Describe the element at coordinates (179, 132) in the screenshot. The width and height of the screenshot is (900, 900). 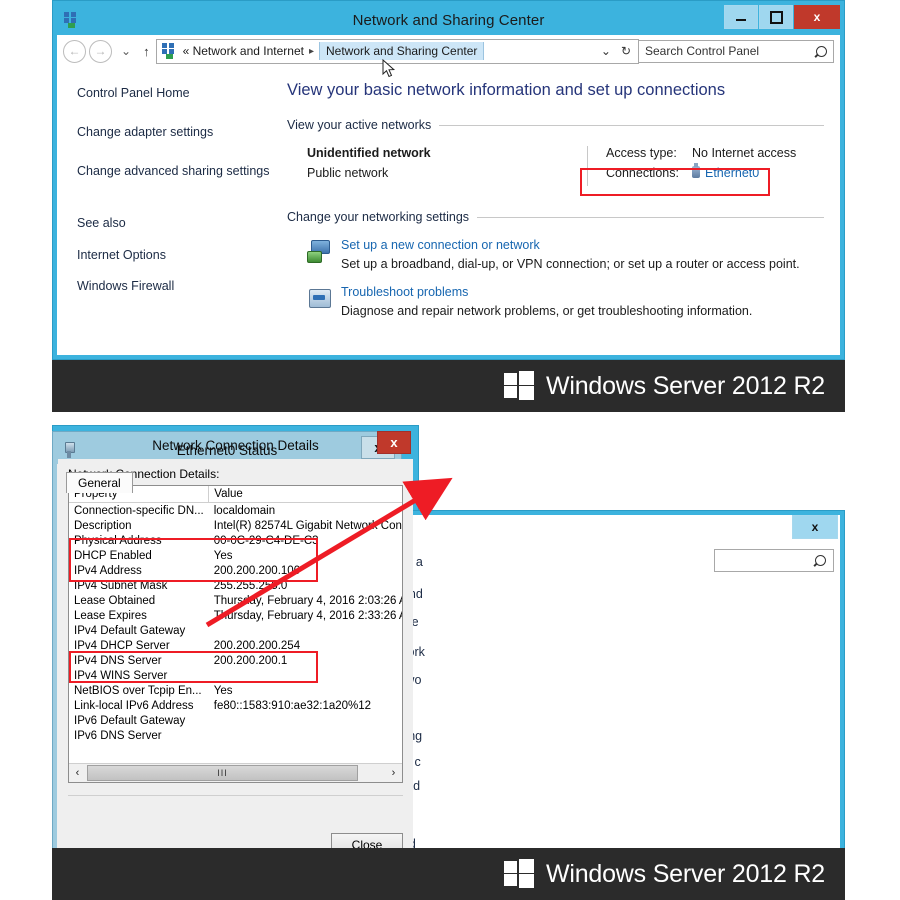
I see `sidebar-item-change-adapter-settings: Change adapter settings` at that location.